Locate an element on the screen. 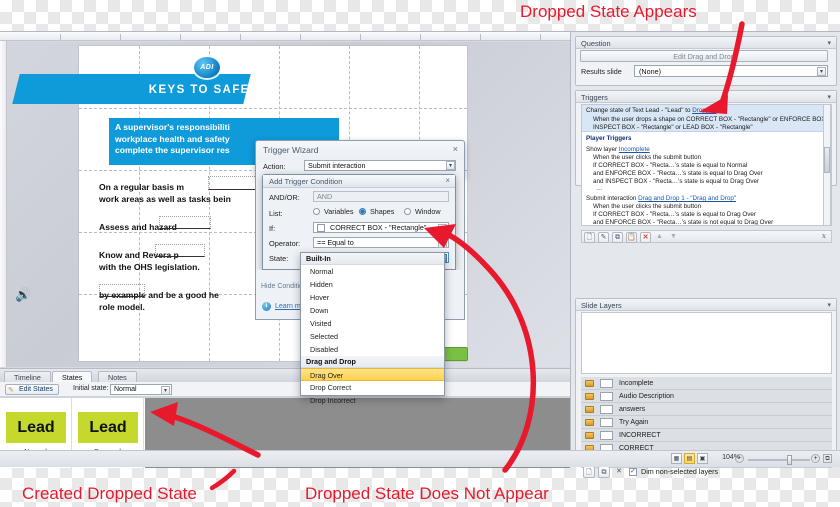 The height and width of the screenshot is (507, 840). slide-layers-footer: 🗋 ⧉ ✕ ✓ Dim non-selected layers is located at coordinates (706, 472).